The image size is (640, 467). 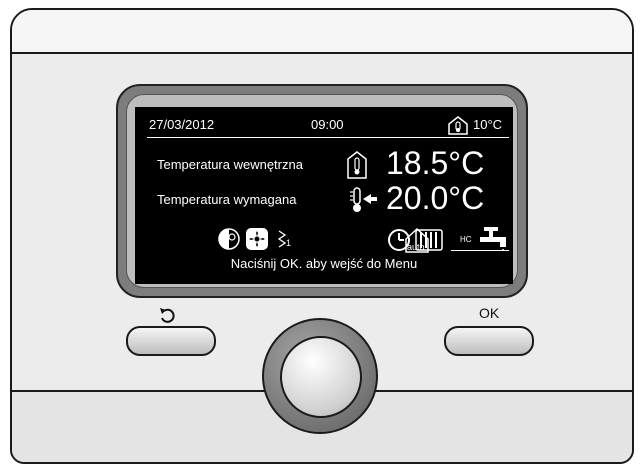 I want to click on menu-hint: Naciśnij OK. aby wejść do Menu, so click(x=324, y=263).